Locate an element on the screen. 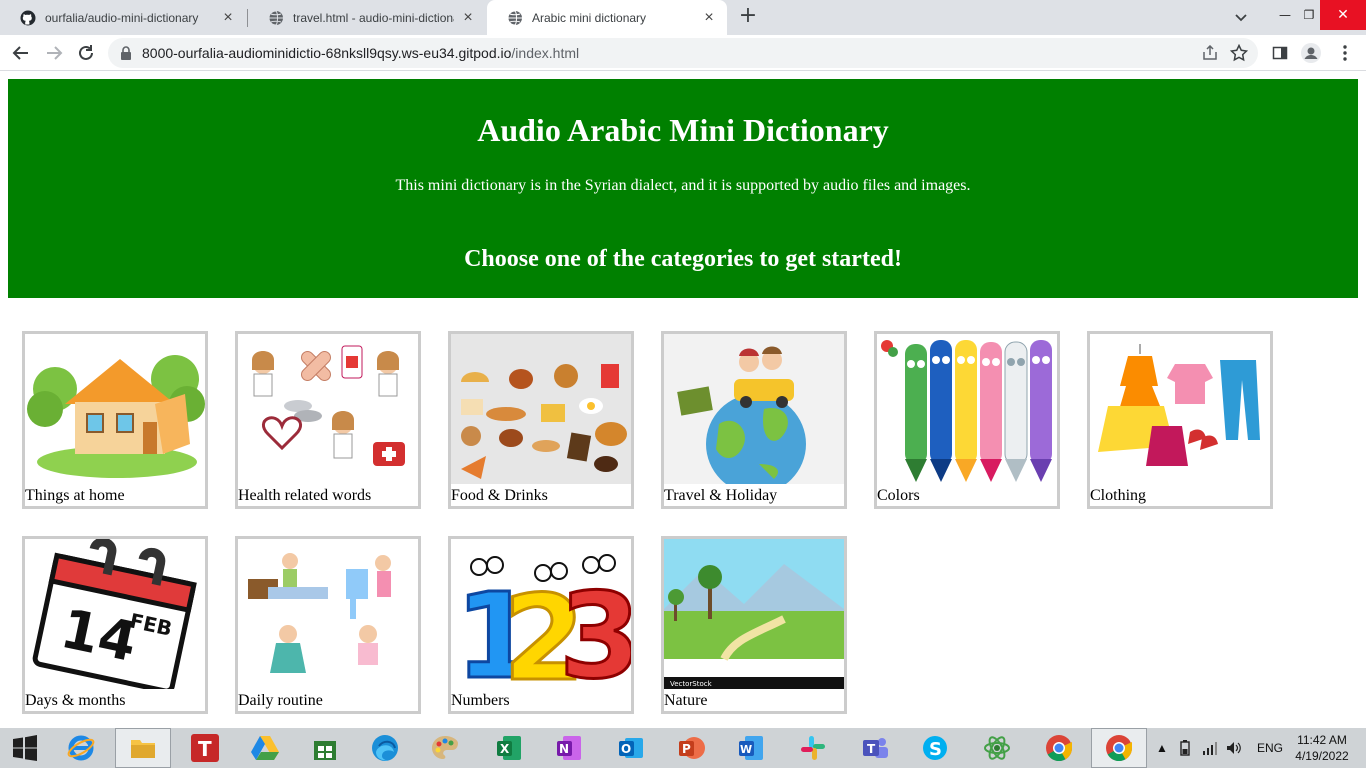 Image resolution: width=1366 pixels, height=768 pixels. category-label: Health related words is located at coordinates (305, 495).